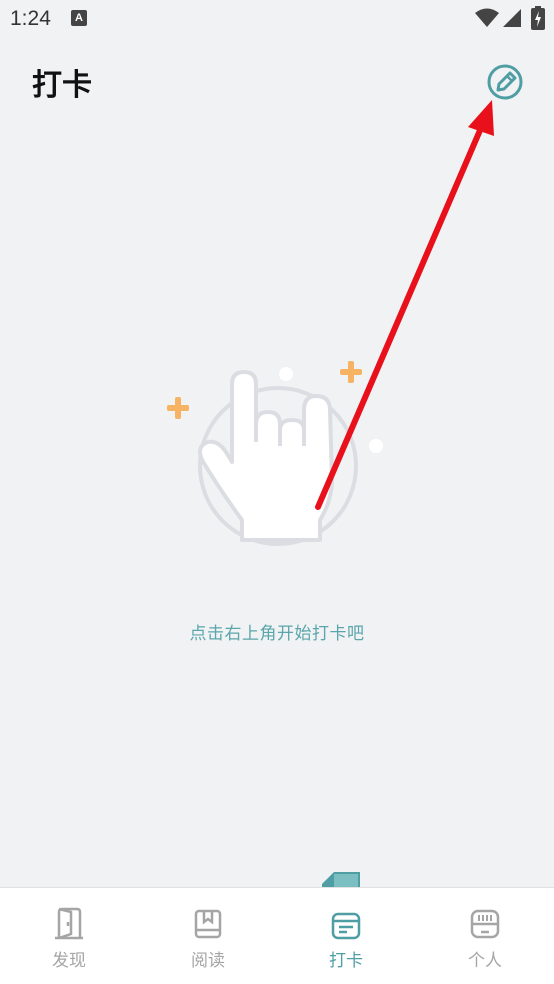 Image resolution: width=554 pixels, height=984 pixels. What do you see at coordinates (208, 924) in the screenshot?
I see `book-icon` at bounding box center [208, 924].